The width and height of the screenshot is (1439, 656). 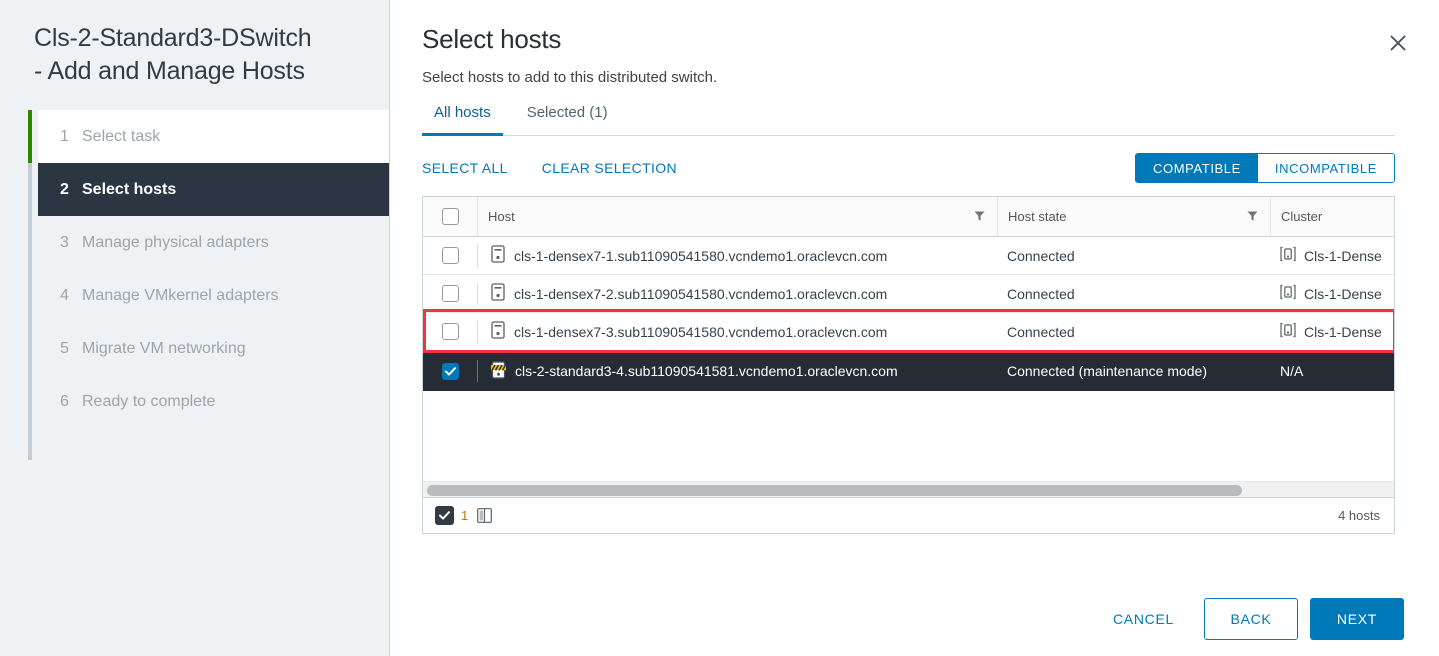 I want to click on clear-selection-button: CLEAR SELECTION, so click(x=609, y=168).